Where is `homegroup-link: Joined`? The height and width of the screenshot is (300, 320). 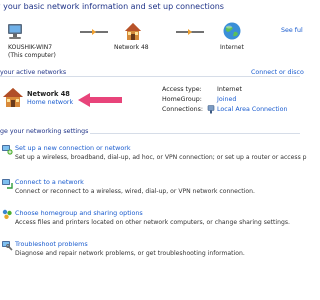 homegroup-link: Joined is located at coordinates (226, 99).